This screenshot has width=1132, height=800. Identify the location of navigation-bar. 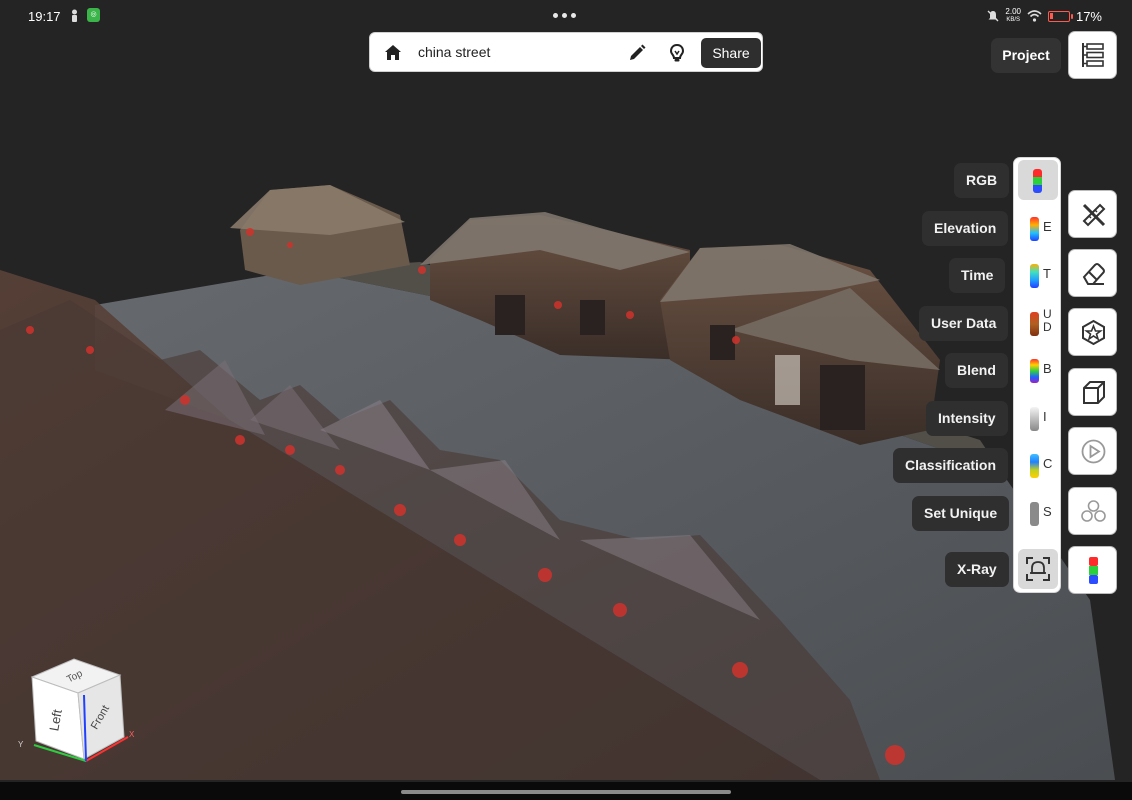
(566, 791).